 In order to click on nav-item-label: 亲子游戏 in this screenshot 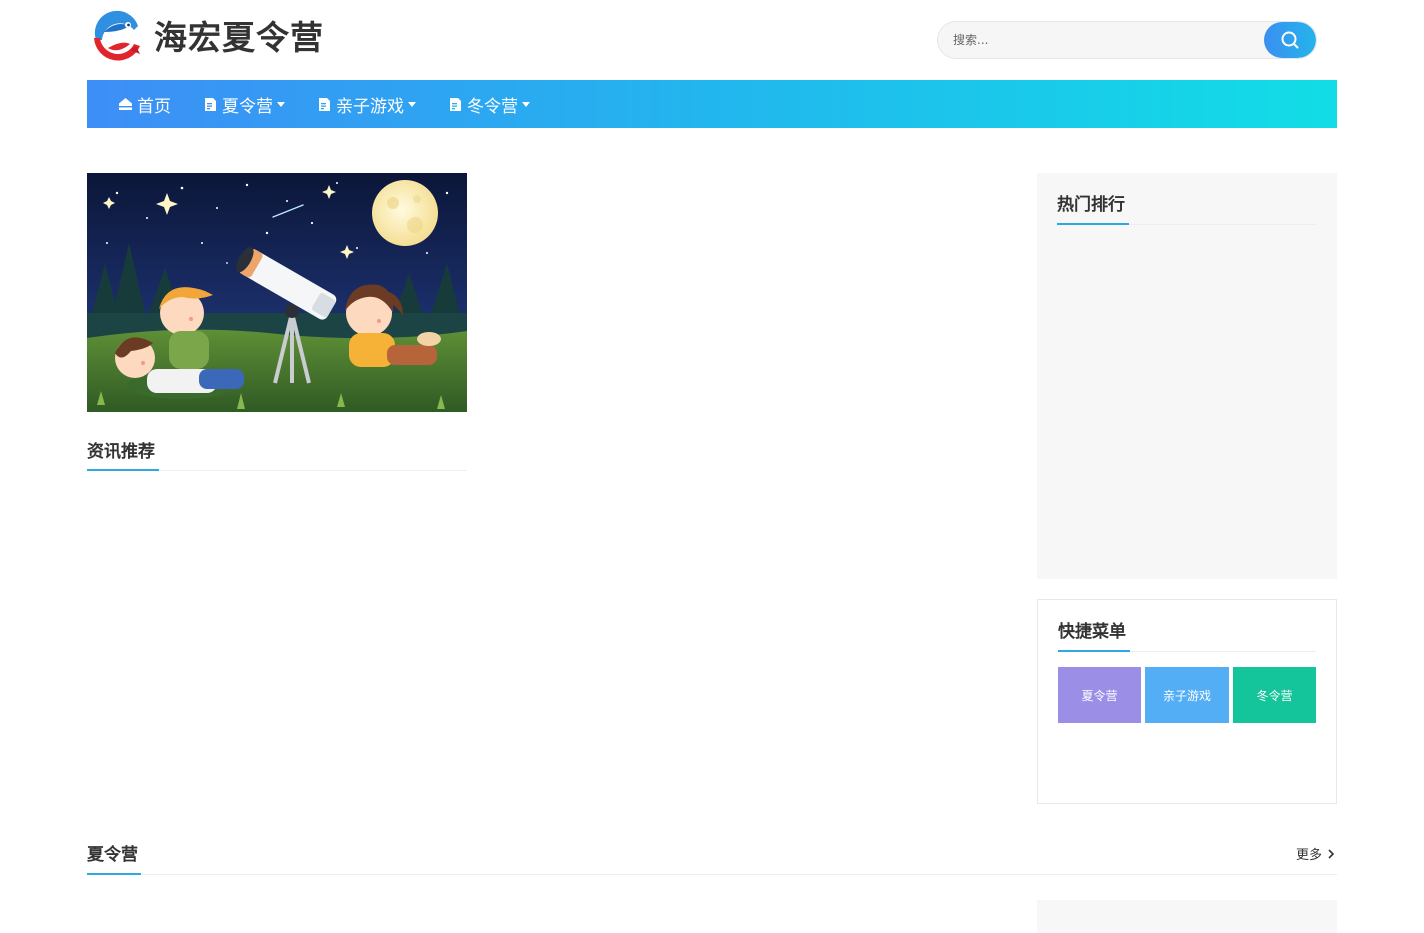, I will do `click(370, 106)`.